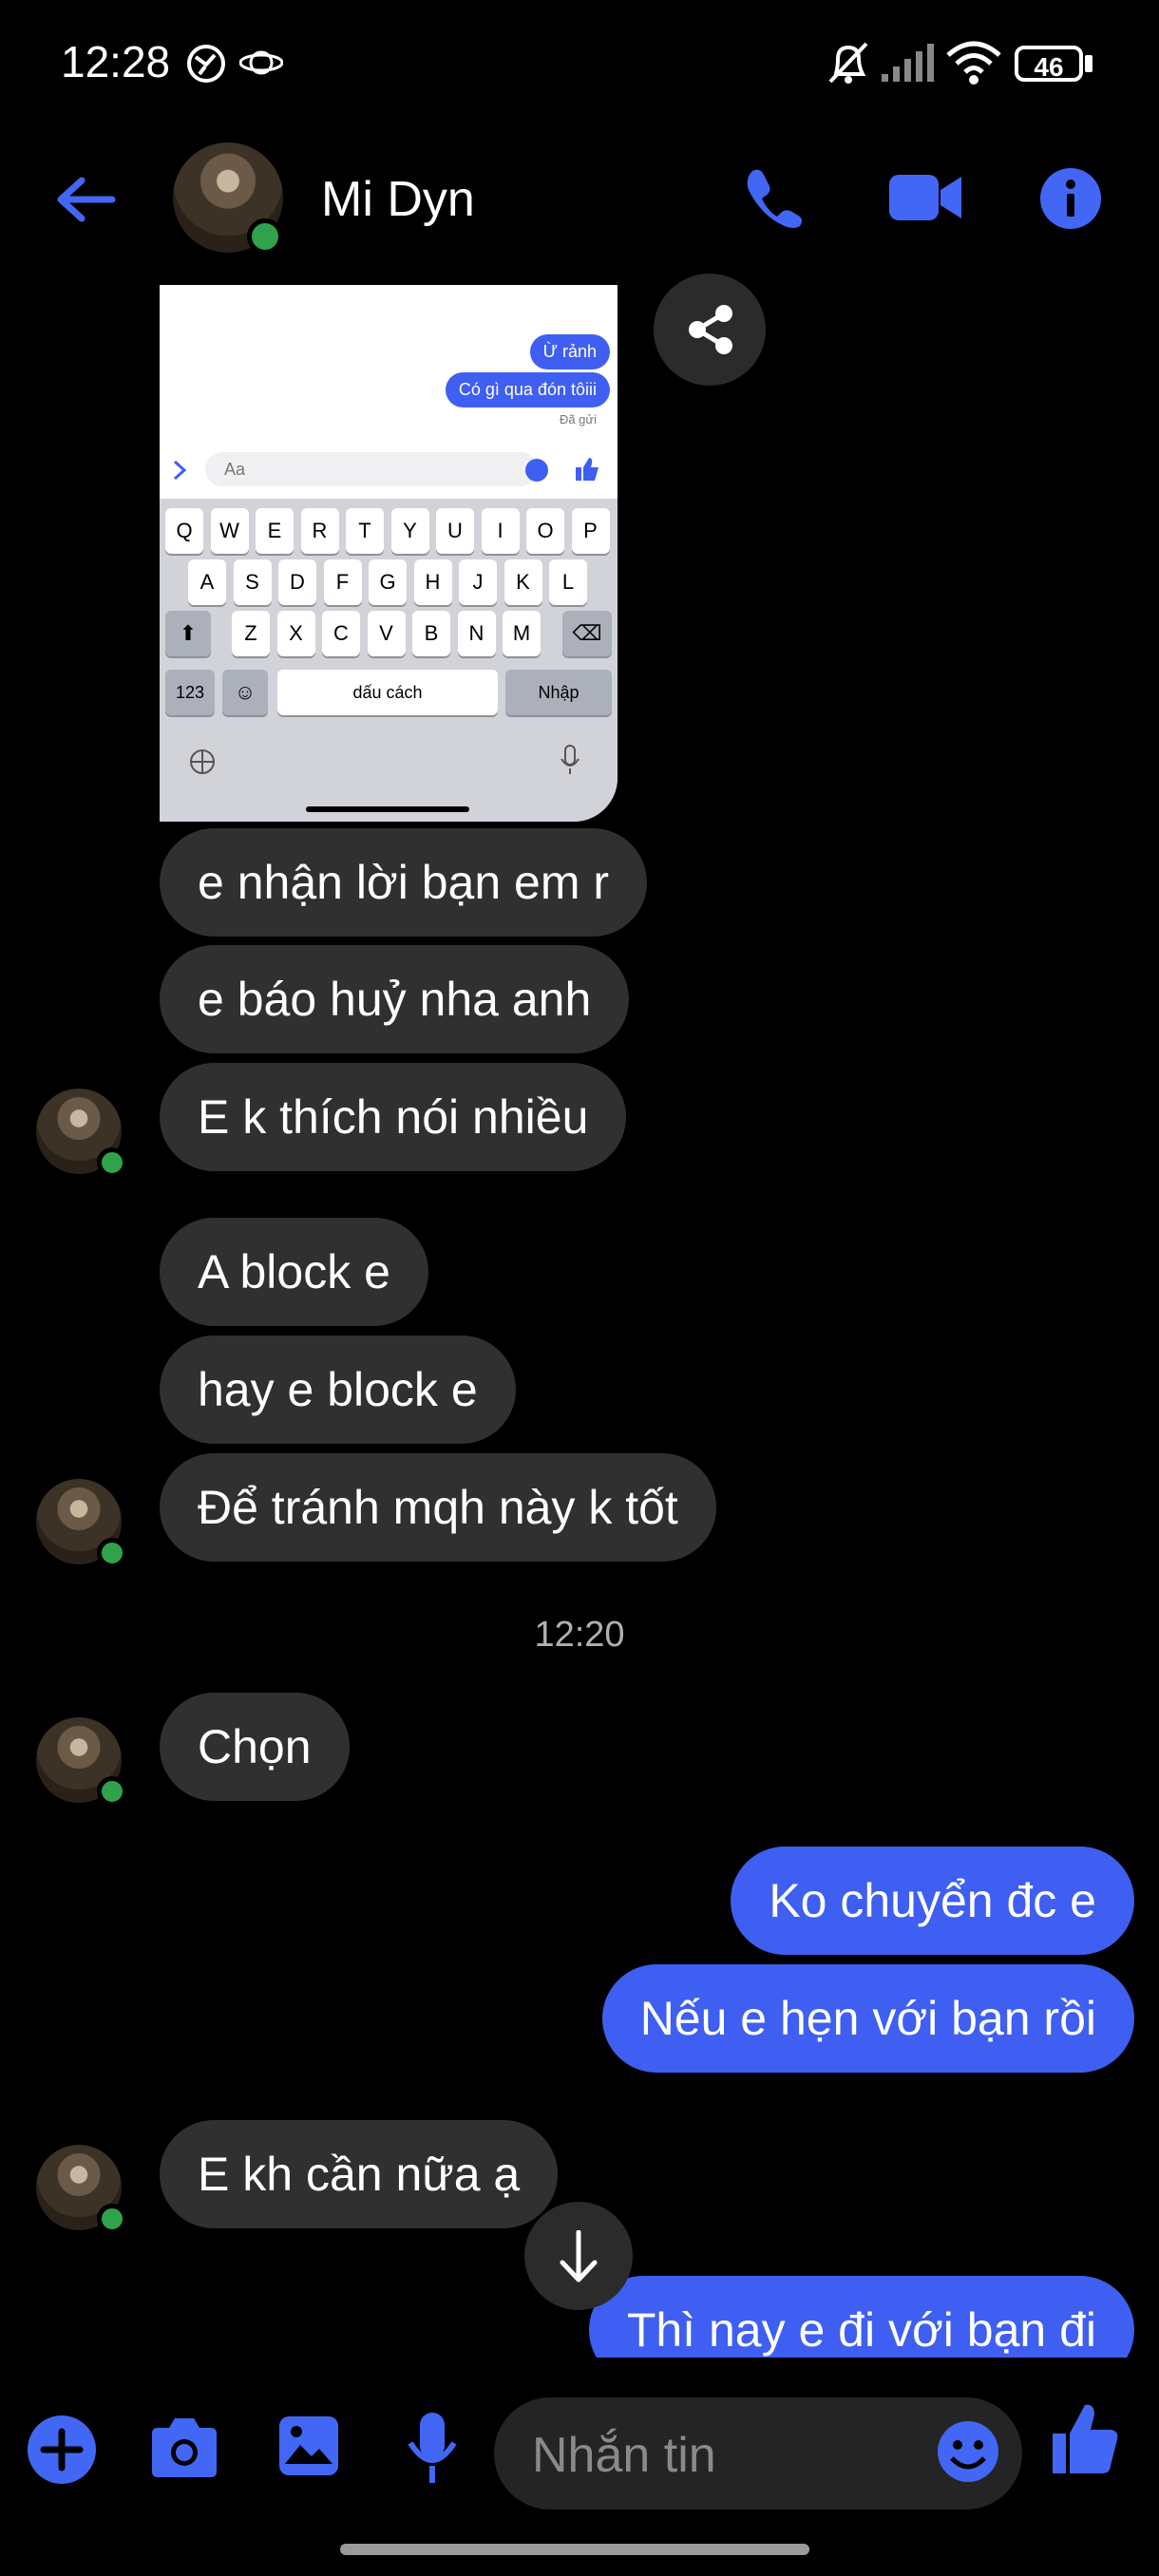  Describe the element at coordinates (527, 389) in the screenshot. I see `mini-outgoing-message-2: Có gì qua đón tôiii` at that location.